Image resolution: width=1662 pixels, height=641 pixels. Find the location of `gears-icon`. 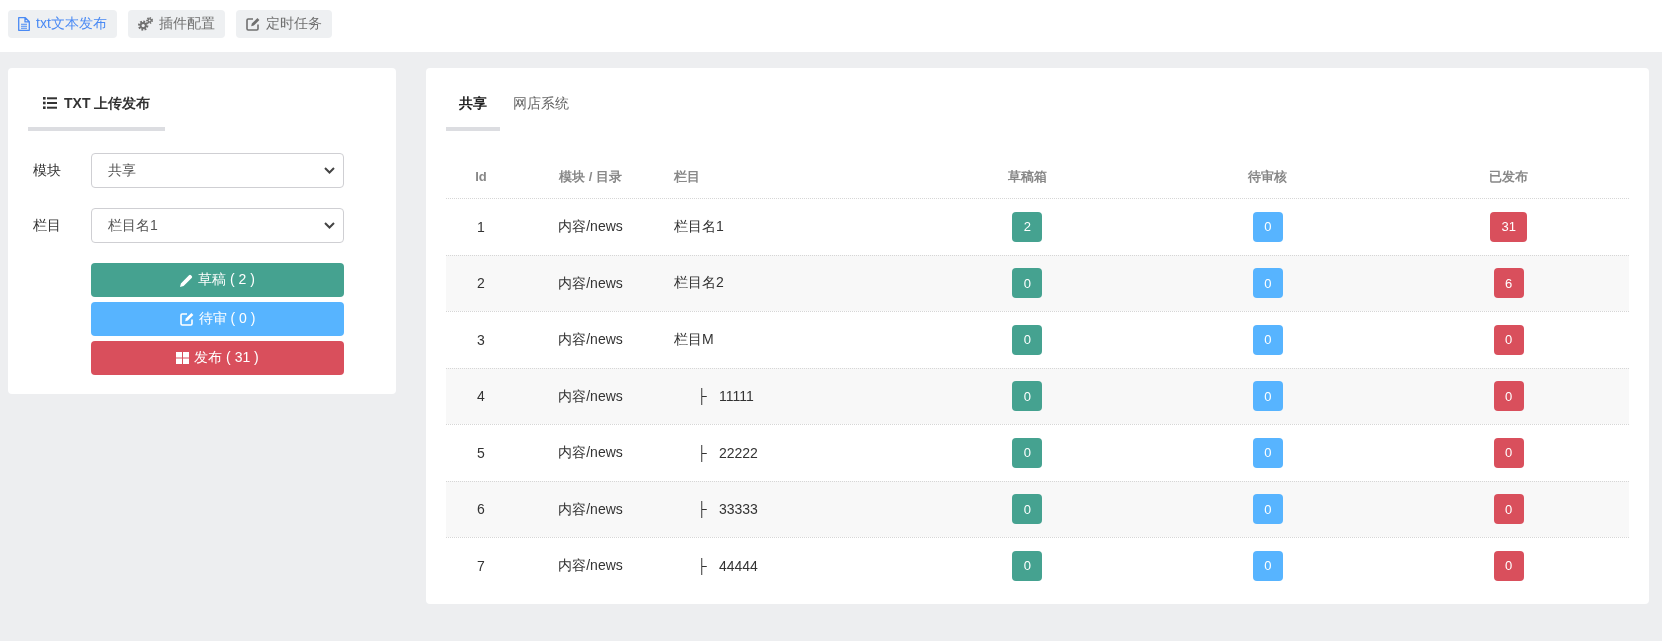

gears-icon is located at coordinates (145, 24).